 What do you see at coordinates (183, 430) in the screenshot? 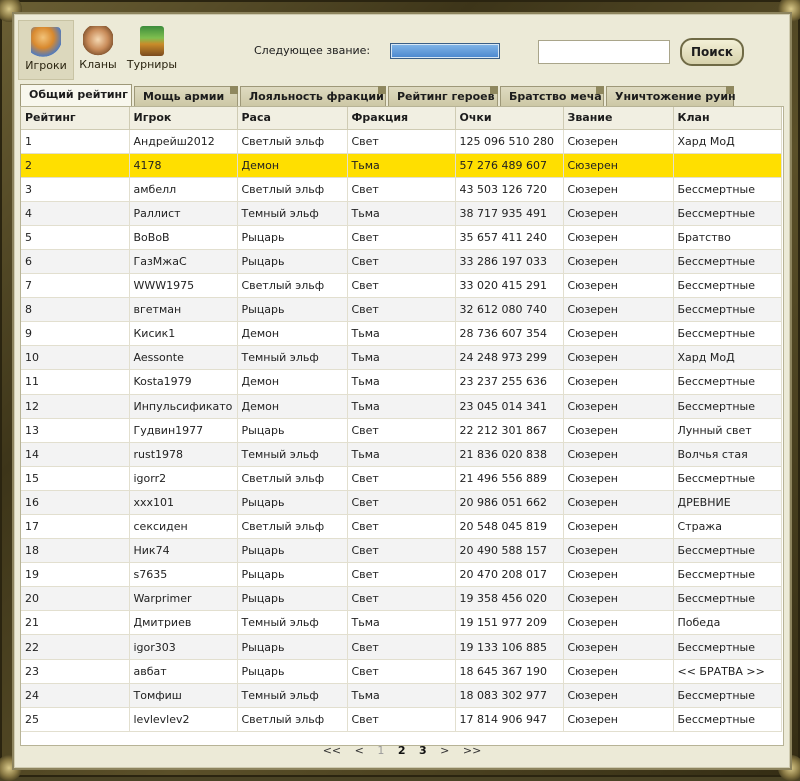
I see `cell-player: Гудвин1977` at bounding box center [183, 430].